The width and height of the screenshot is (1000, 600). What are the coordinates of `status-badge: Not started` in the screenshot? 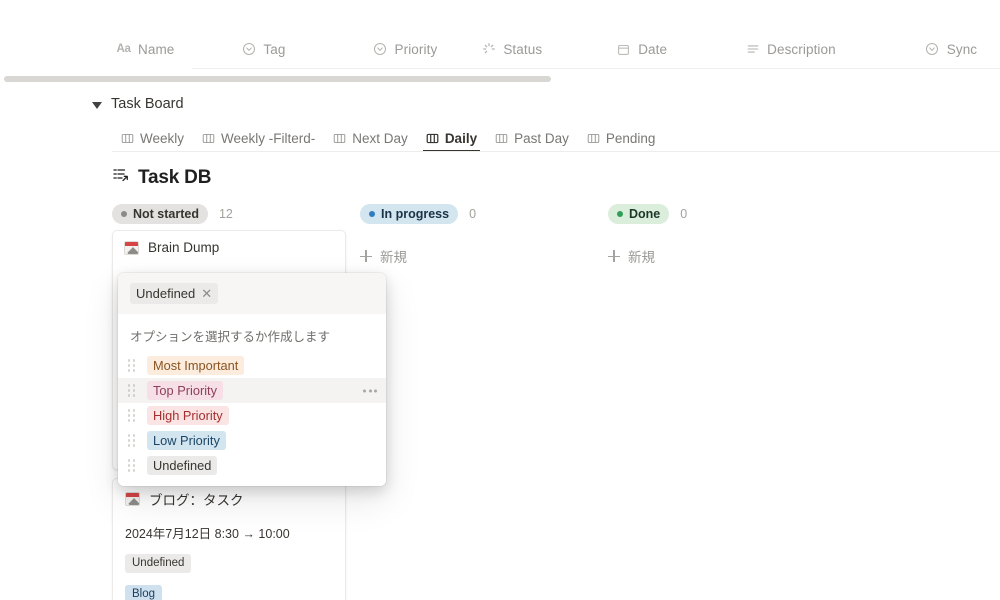 It's located at (160, 214).